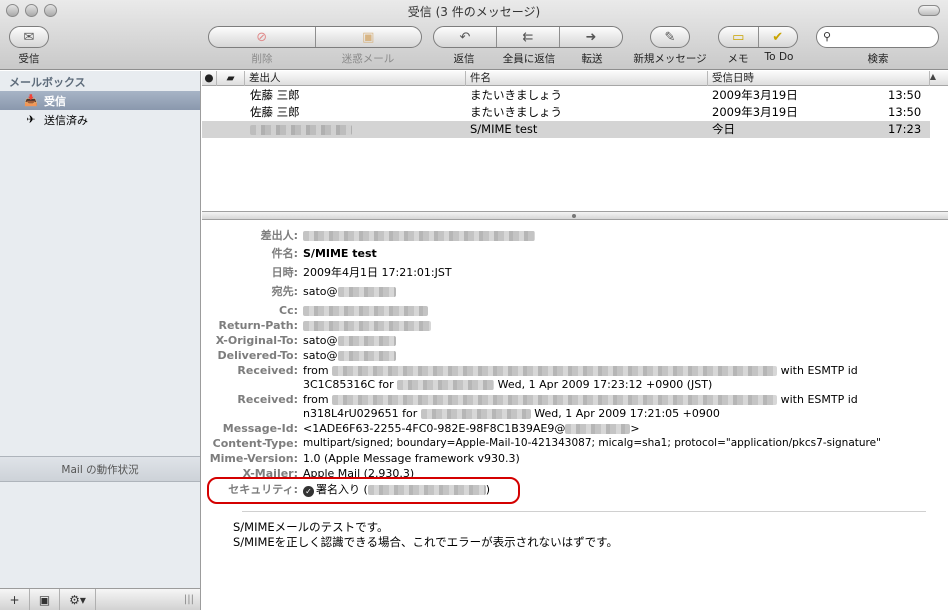  What do you see at coordinates (308, 491) in the screenshot?
I see `signed-check-icon: ✓` at bounding box center [308, 491].